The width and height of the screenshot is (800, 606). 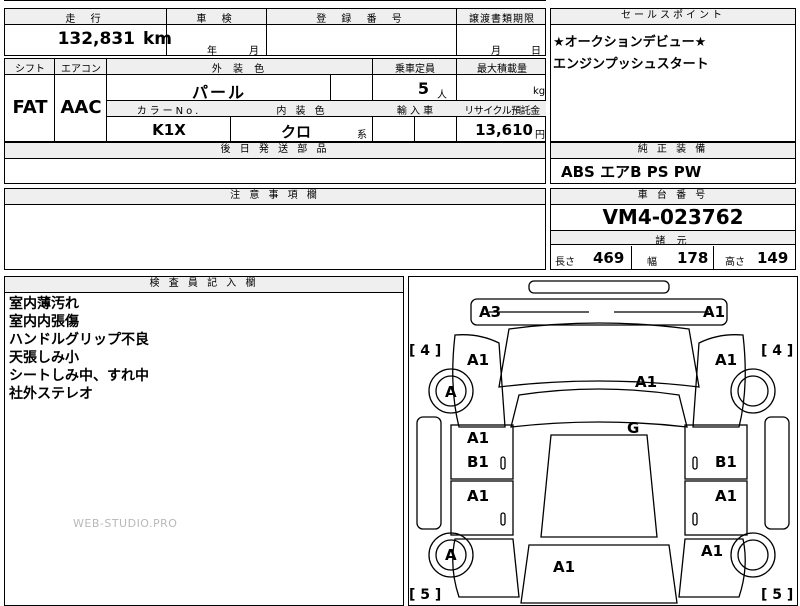 What do you see at coordinates (502, 19) in the screenshot?
I see `transfer-label: 譲渡書類期限` at bounding box center [502, 19].